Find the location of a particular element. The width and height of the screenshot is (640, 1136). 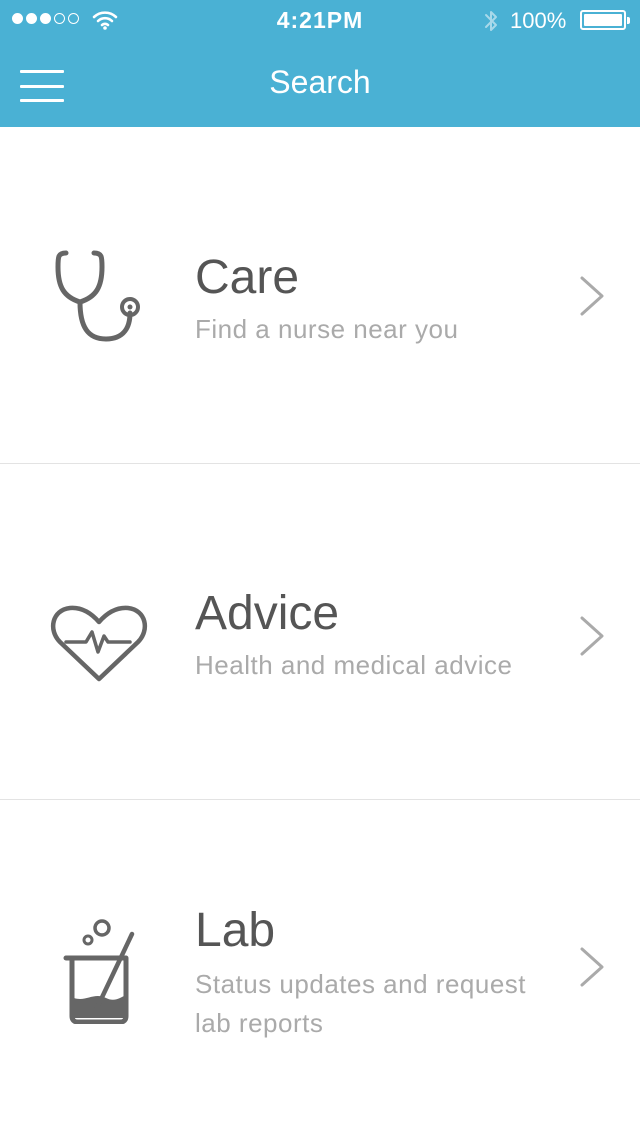

row-subtitle: Find a nurse near you is located at coordinates (327, 329).